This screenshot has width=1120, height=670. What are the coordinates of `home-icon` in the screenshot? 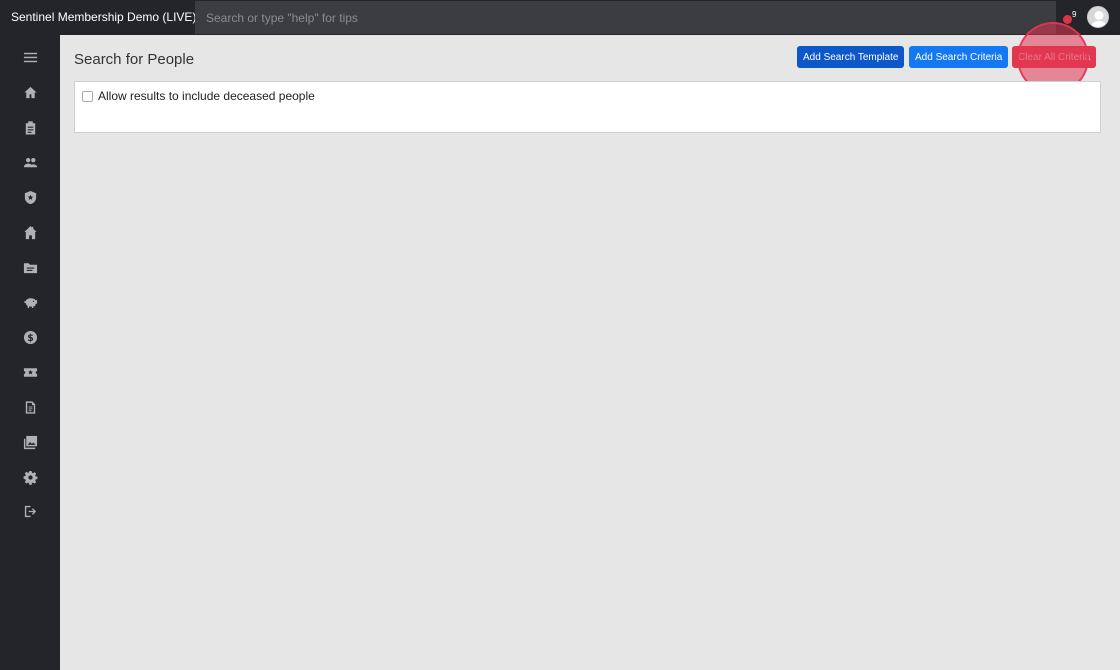 It's located at (30, 92).